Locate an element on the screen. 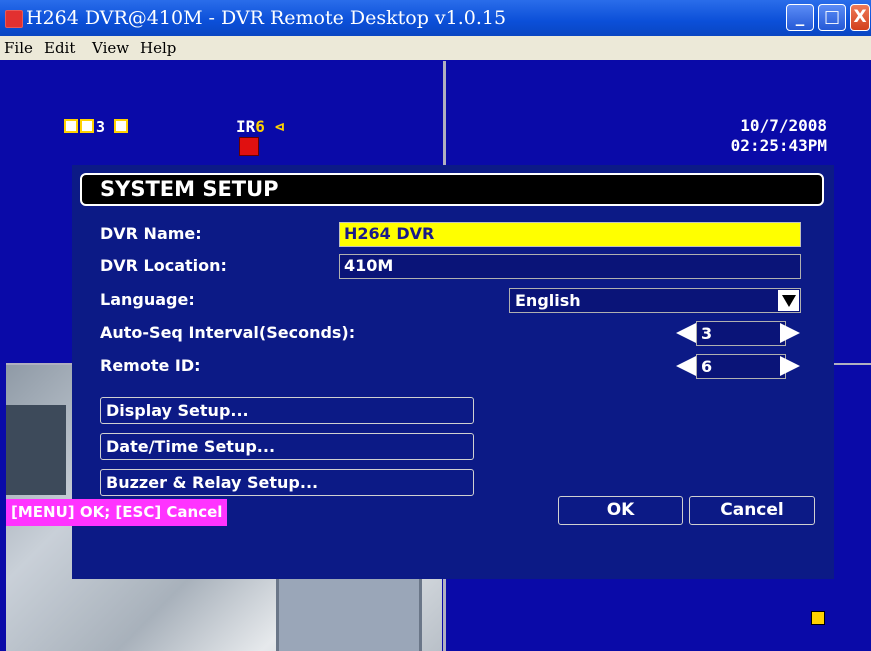 The image size is (871, 651). language-dropdown: English is located at coordinates (655, 300).